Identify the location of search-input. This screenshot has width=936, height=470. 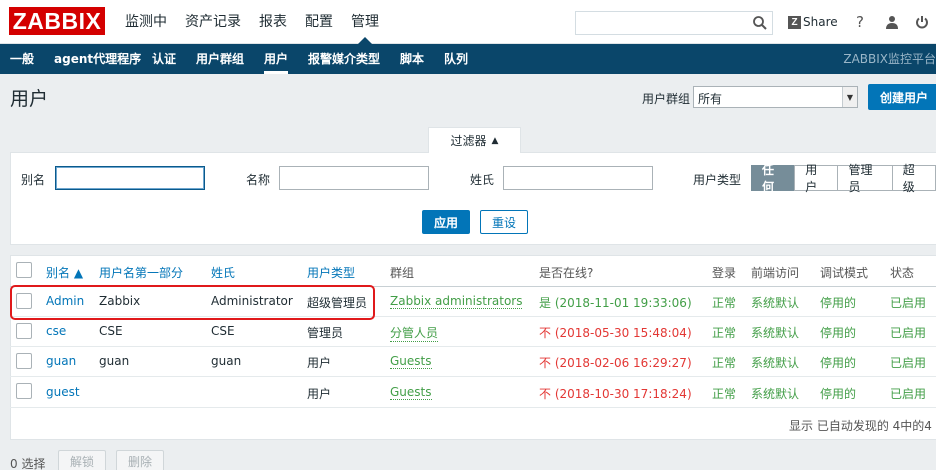
(674, 23).